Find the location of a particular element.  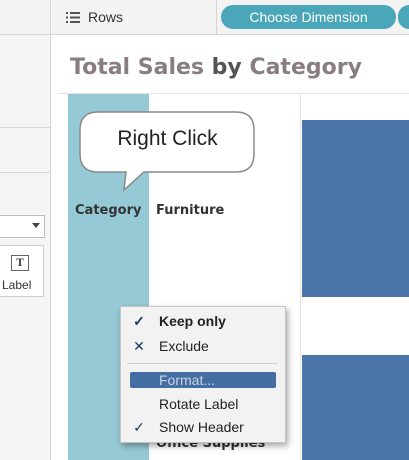

mark-type-dropdown is located at coordinates (22, 226).